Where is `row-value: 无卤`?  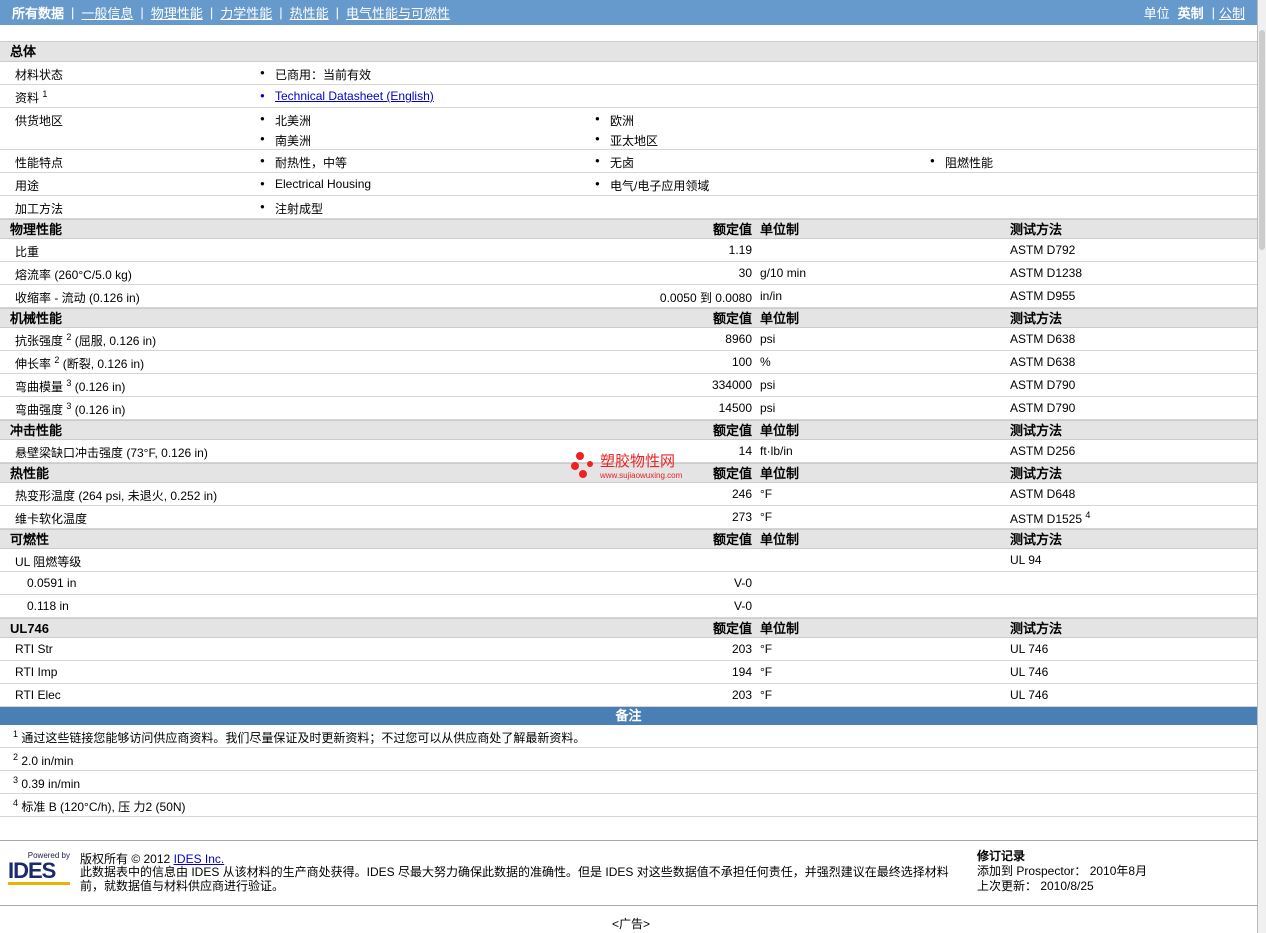
row-value: 无卤 is located at coordinates (614, 162).